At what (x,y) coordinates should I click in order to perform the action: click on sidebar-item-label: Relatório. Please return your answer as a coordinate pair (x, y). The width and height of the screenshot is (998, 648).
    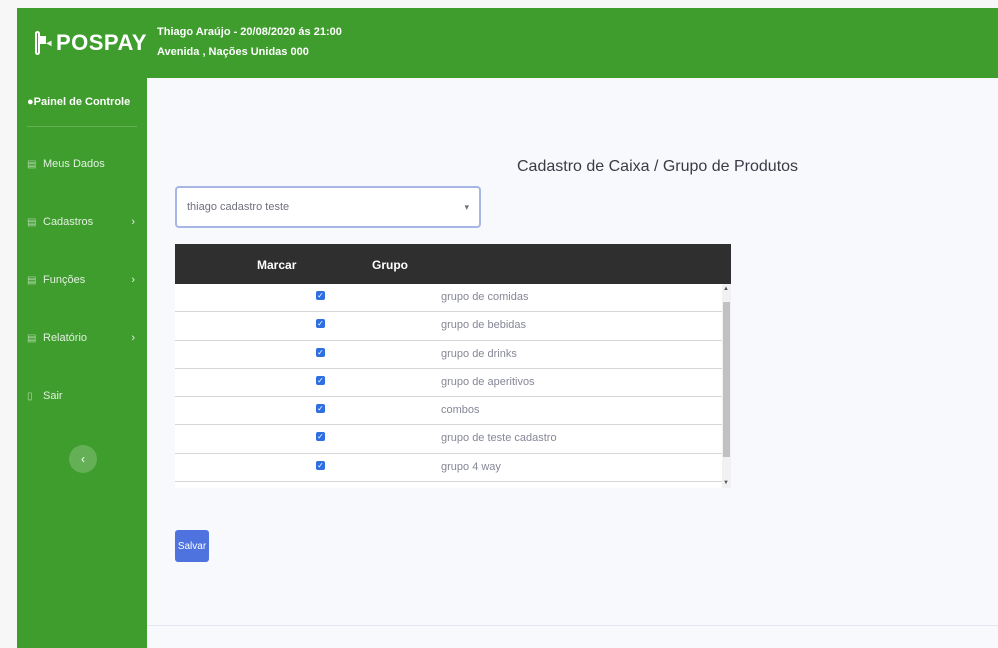
    Looking at the image, I should click on (65, 338).